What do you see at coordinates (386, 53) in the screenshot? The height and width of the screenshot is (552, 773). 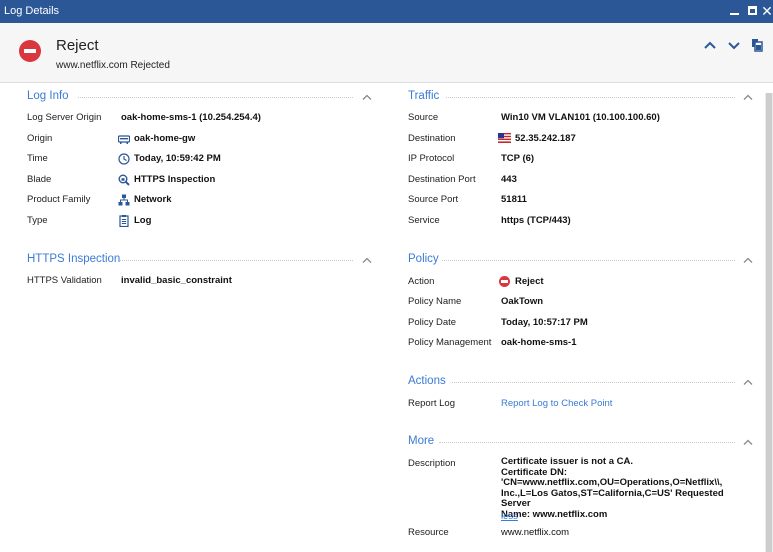 I see `log-header: Reject www.netflix.com Rejected` at bounding box center [386, 53].